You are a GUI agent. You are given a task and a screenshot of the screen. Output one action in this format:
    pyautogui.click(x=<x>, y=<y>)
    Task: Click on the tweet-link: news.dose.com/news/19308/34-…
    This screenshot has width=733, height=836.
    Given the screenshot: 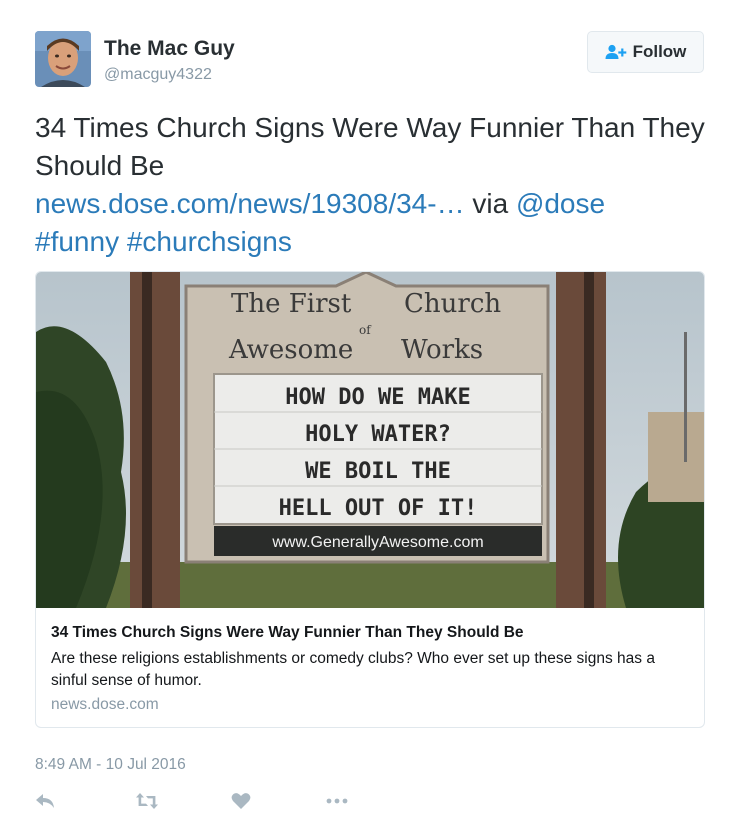 What is the action you would take?
    pyautogui.click(x=250, y=203)
    